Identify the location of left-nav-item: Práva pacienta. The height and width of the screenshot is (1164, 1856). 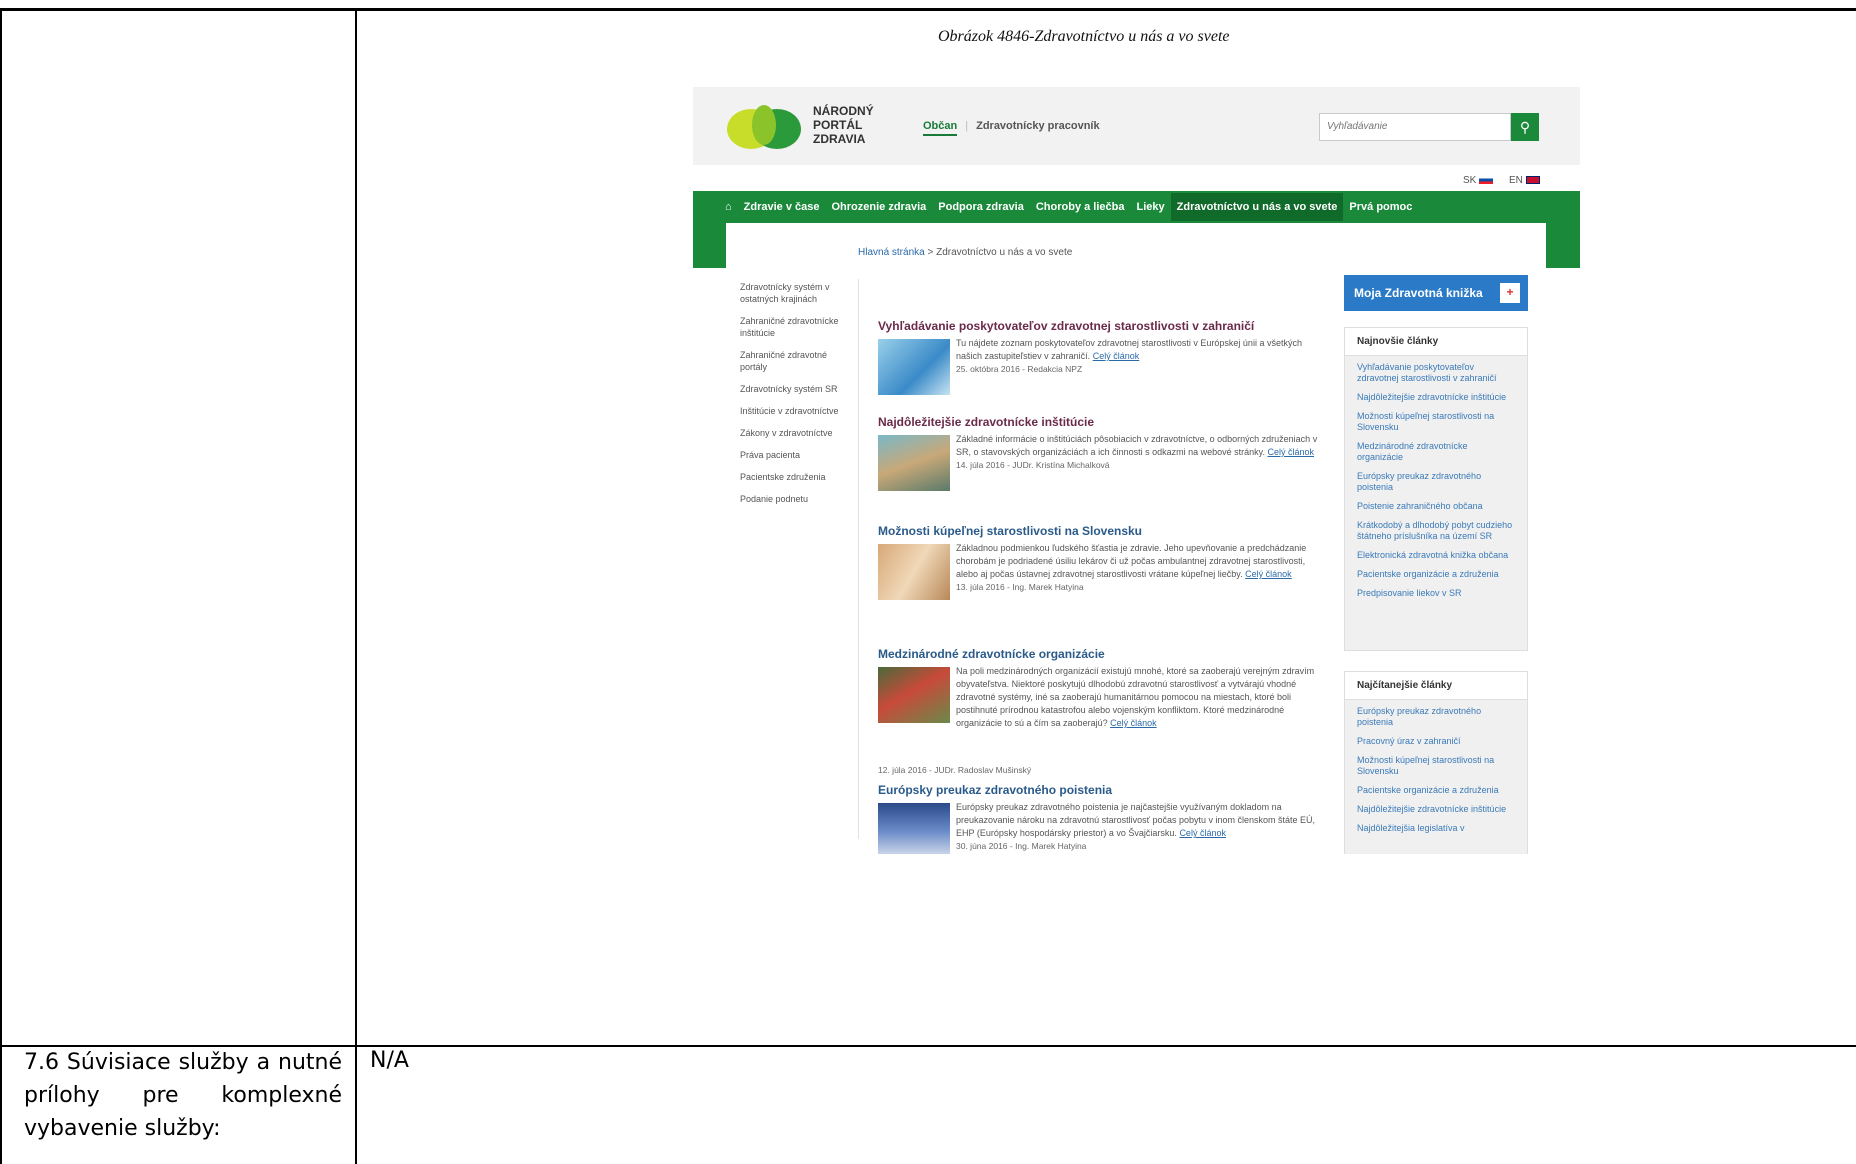
(795, 455).